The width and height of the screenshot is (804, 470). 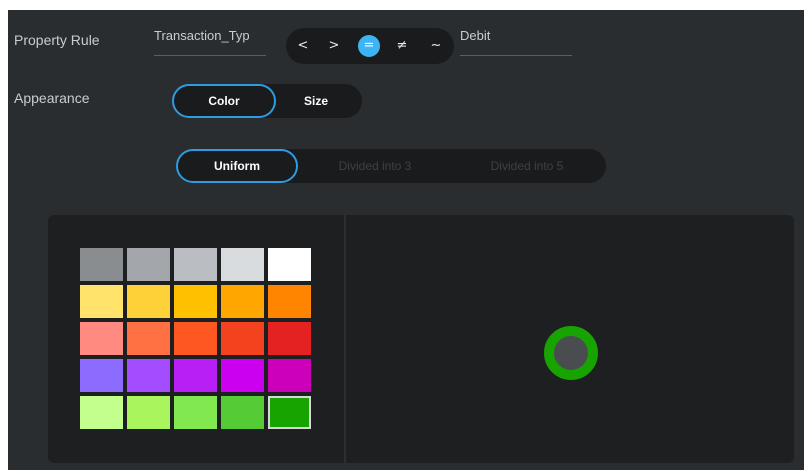 I want to click on operator-less-than-button: <, so click(x=303, y=46).